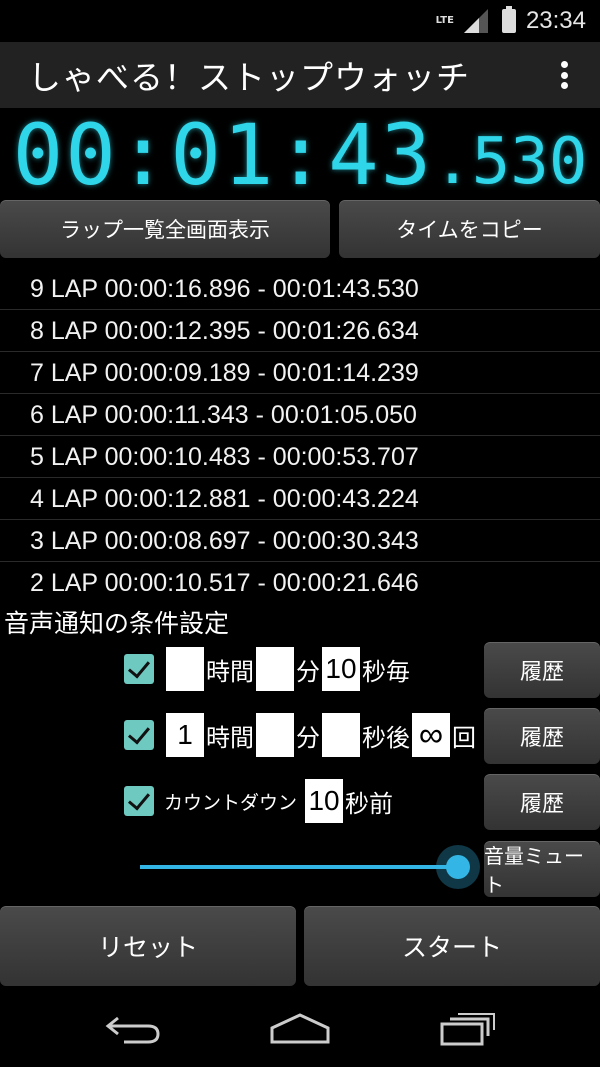  What do you see at coordinates (300, 457) in the screenshot?
I see `lap-row: 5 LAP 00:00:10.483 - 00:00:53.707` at bounding box center [300, 457].